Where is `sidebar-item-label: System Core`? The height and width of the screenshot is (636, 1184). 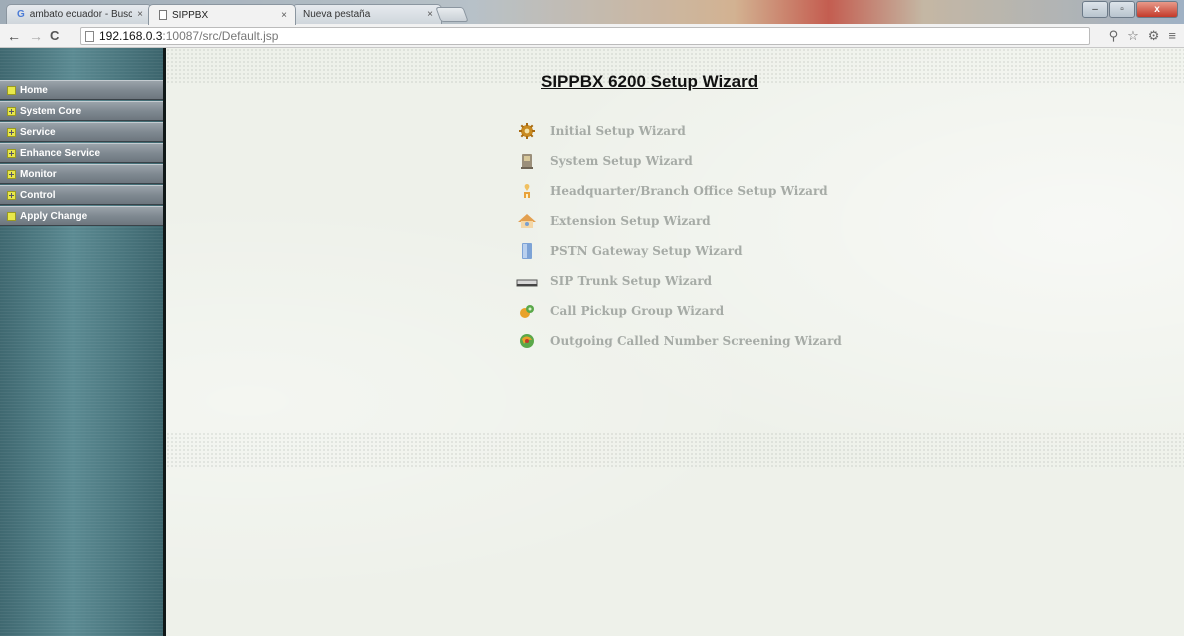 sidebar-item-label: System Core is located at coordinates (51, 111).